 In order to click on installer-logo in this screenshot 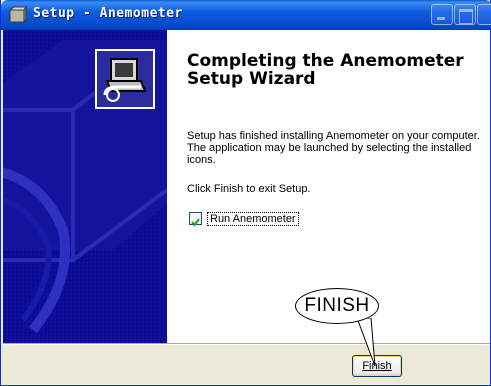, I will do `click(125, 79)`.